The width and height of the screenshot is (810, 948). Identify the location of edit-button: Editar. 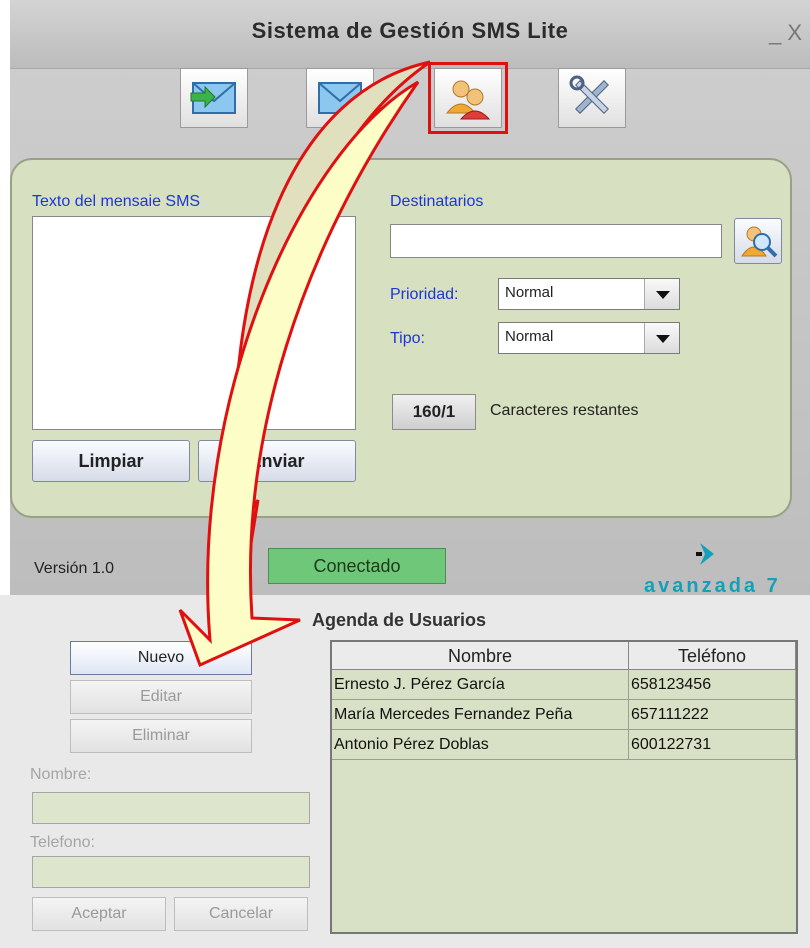
(161, 697).